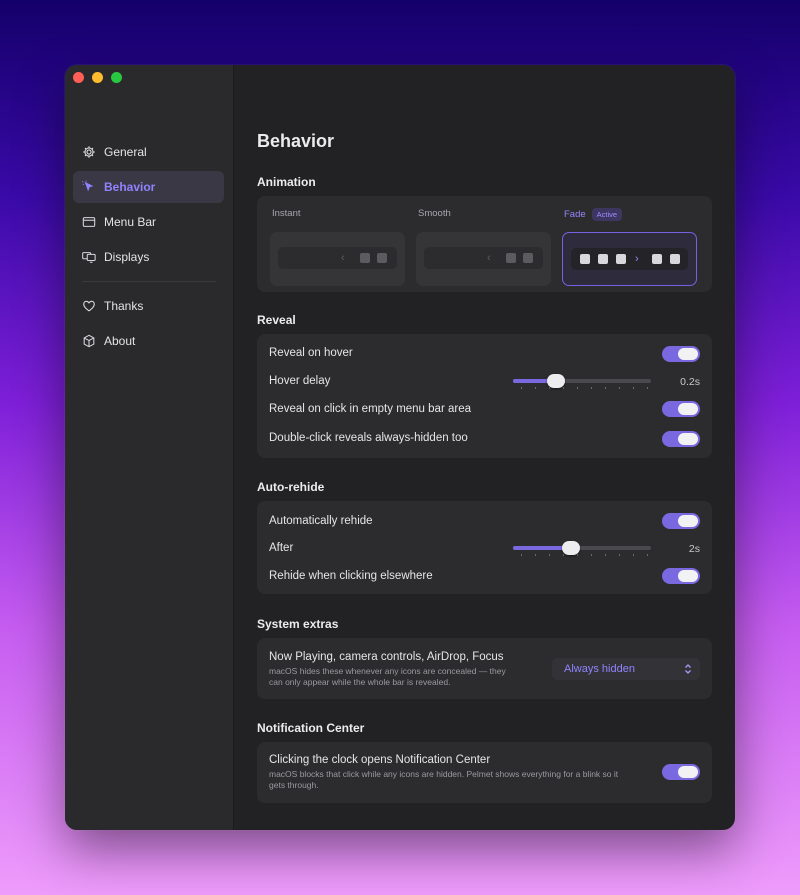 The height and width of the screenshot is (895, 800). Describe the element at coordinates (582, 548) in the screenshot. I see `rehide-after-slider` at that location.